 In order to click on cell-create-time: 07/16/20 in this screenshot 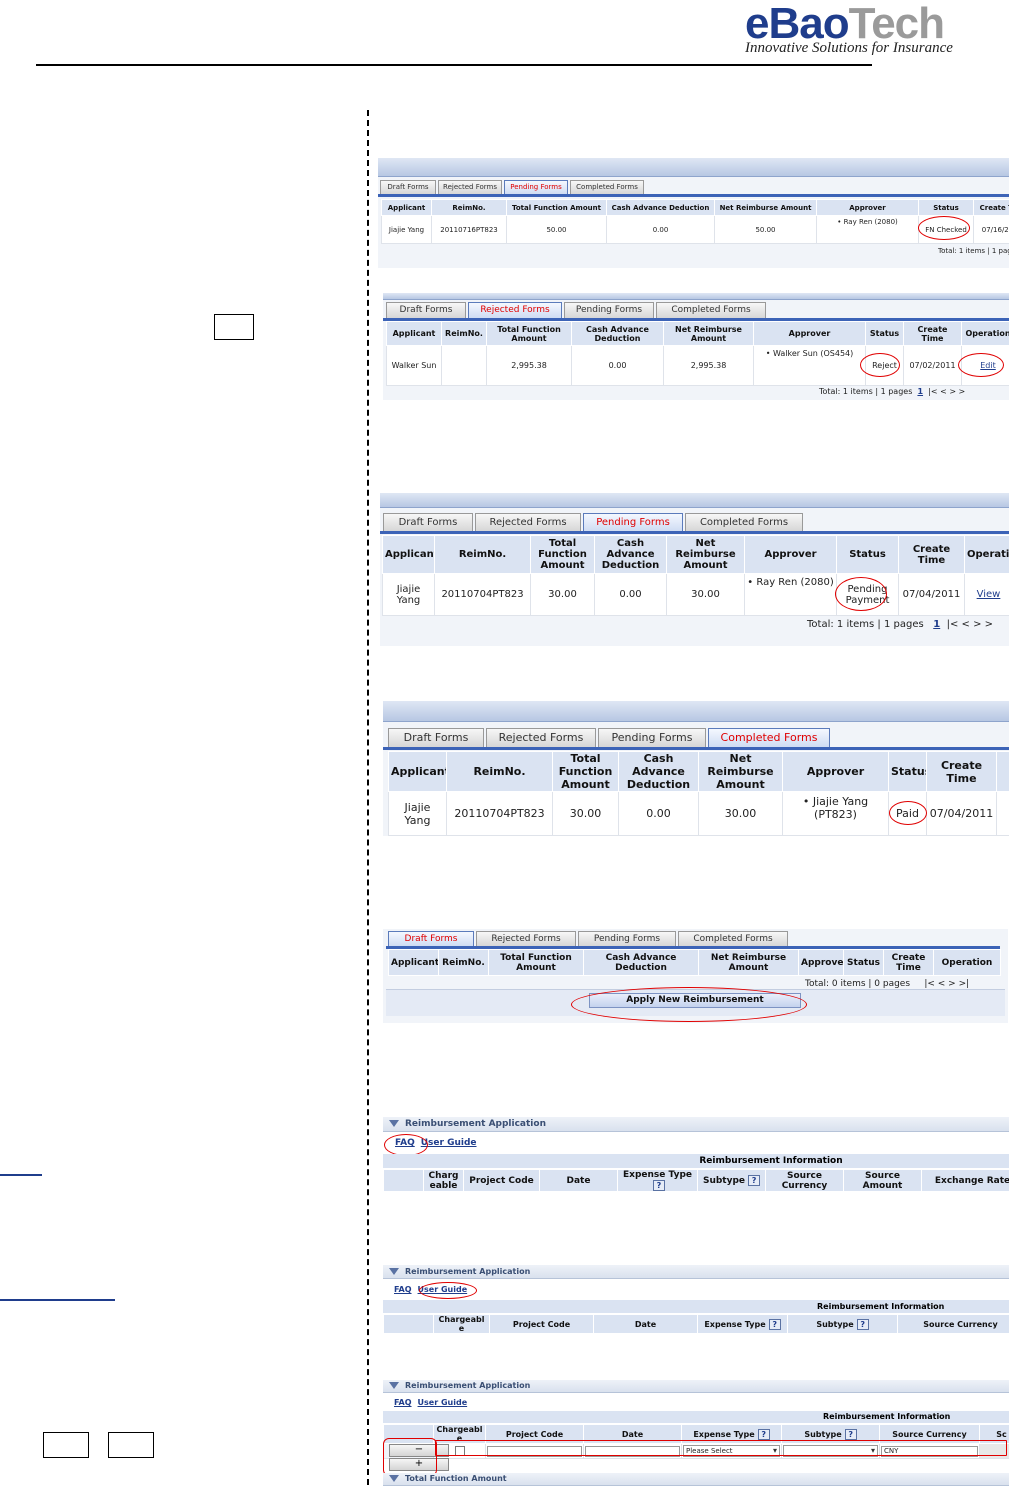, I will do `click(991, 229)`.